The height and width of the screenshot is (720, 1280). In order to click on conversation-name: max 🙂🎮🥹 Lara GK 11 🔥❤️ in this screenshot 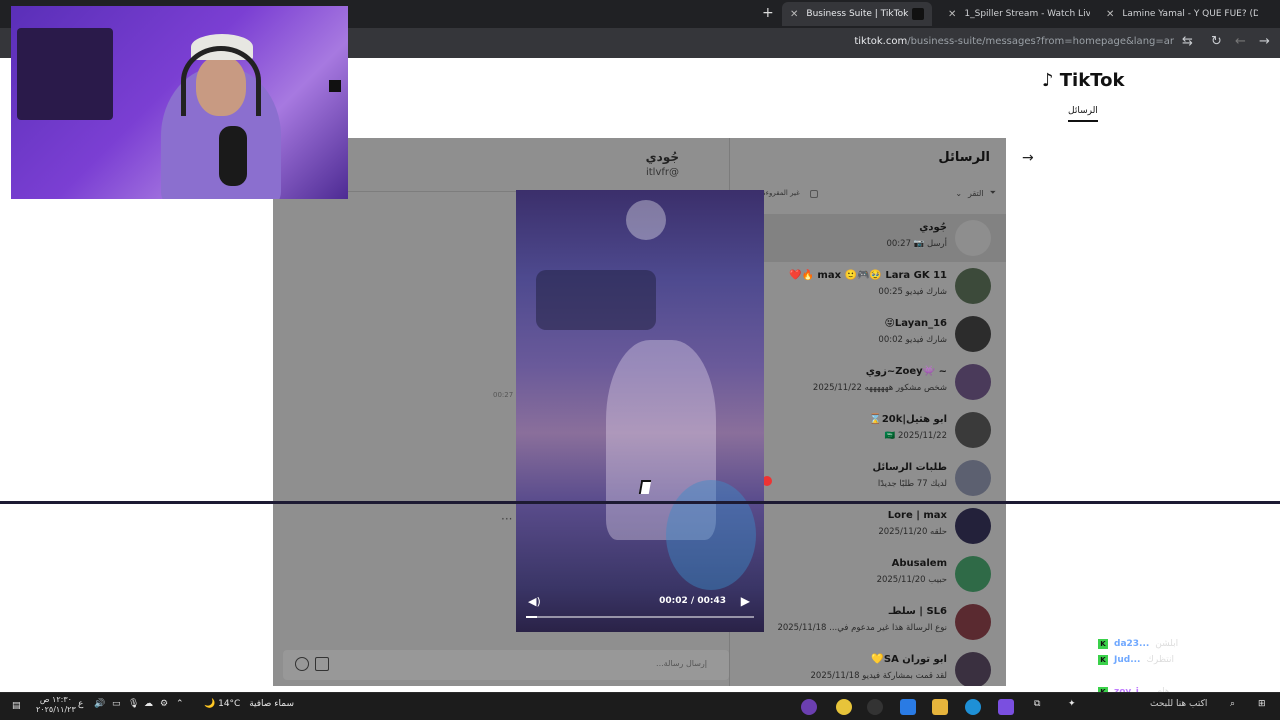, I will do `click(868, 275)`.